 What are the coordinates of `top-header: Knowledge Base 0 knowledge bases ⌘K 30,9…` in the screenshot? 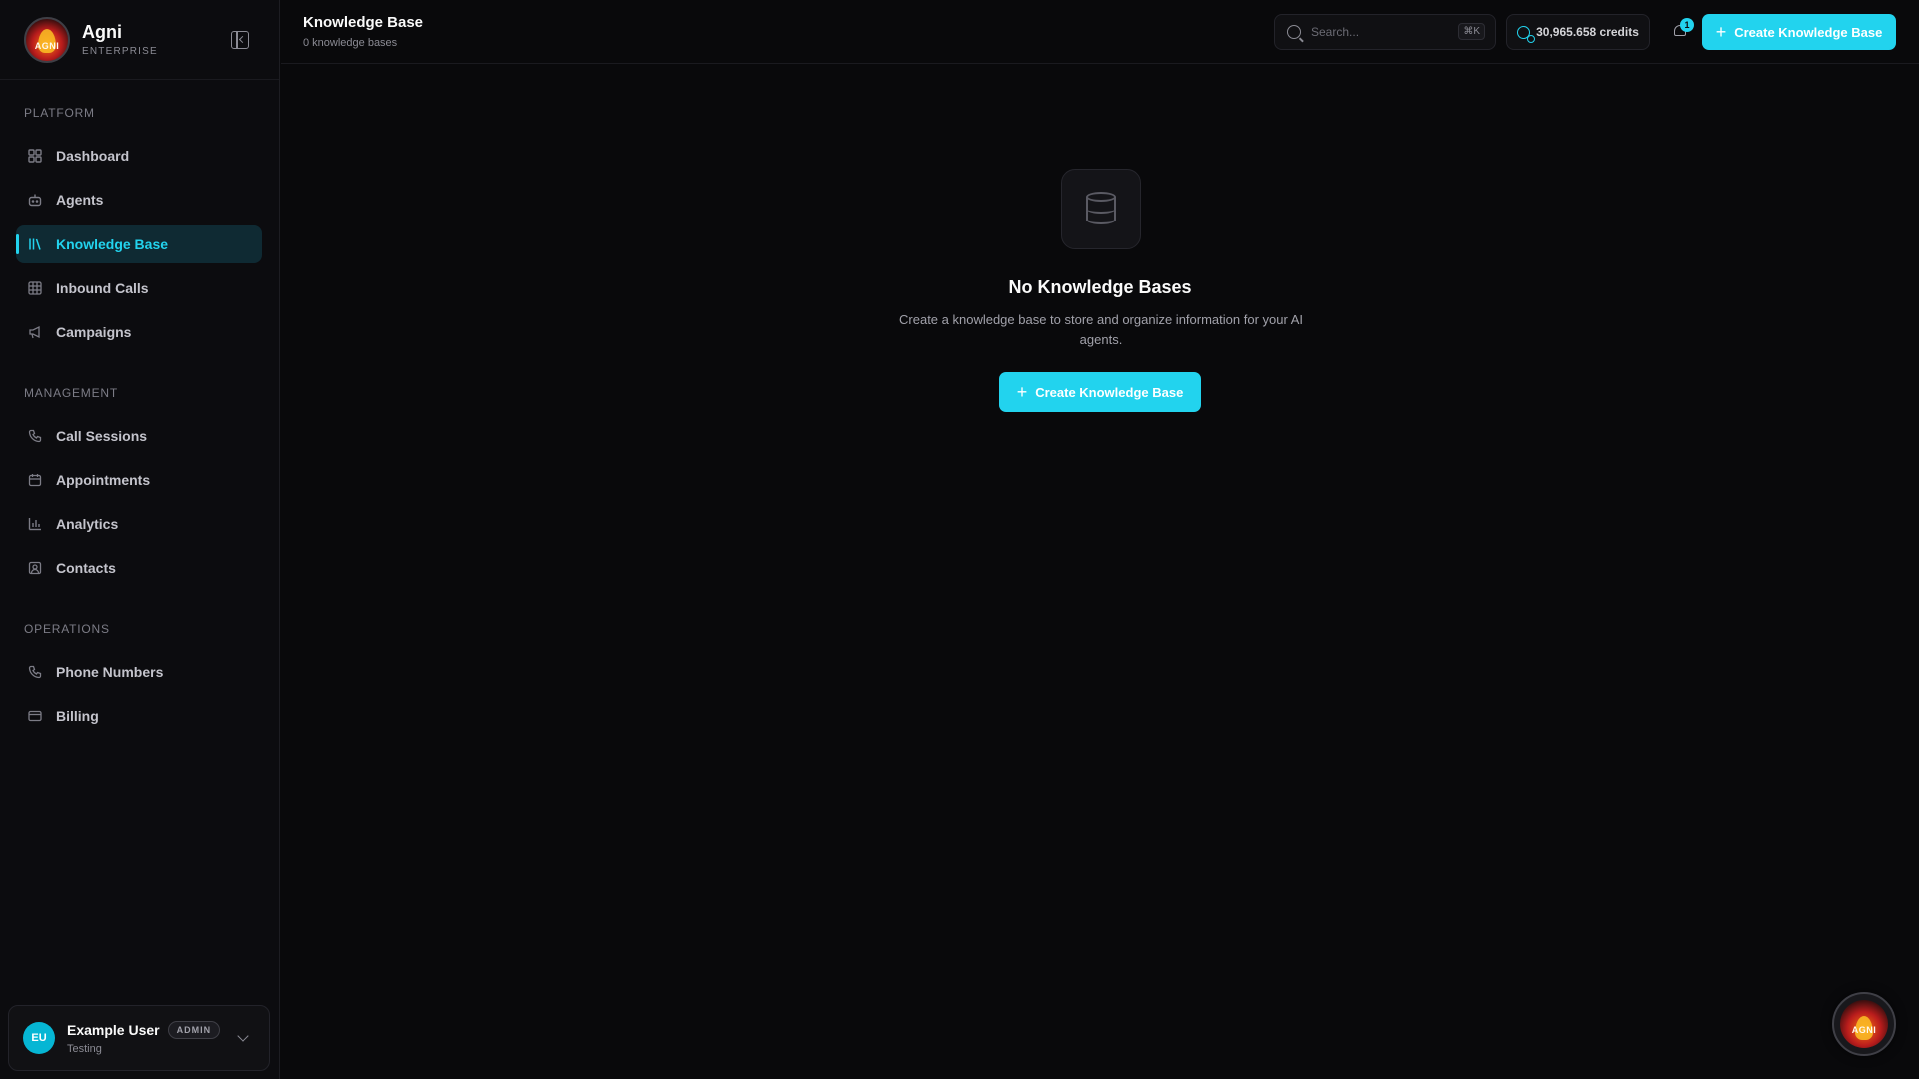 It's located at (1100, 32).